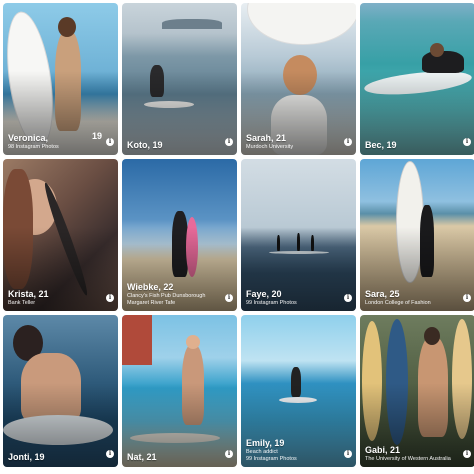 The height and width of the screenshot is (474, 474). I want to click on profile-subtitle: Bank Teller, so click(22, 303).